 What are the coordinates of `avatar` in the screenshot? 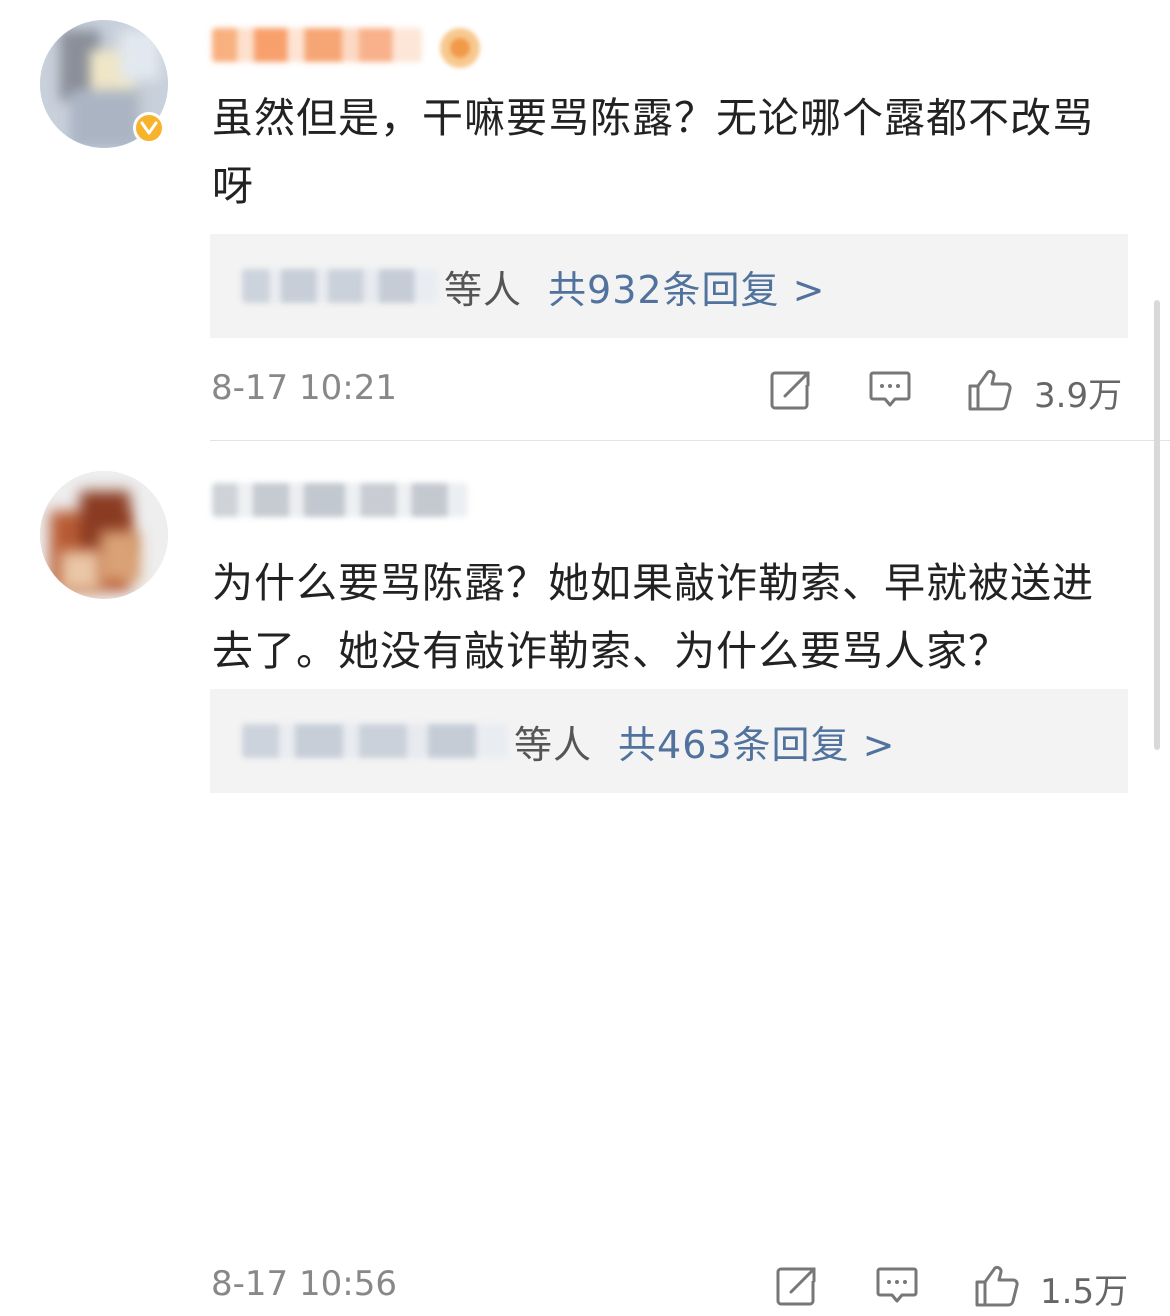 It's located at (104, 535).